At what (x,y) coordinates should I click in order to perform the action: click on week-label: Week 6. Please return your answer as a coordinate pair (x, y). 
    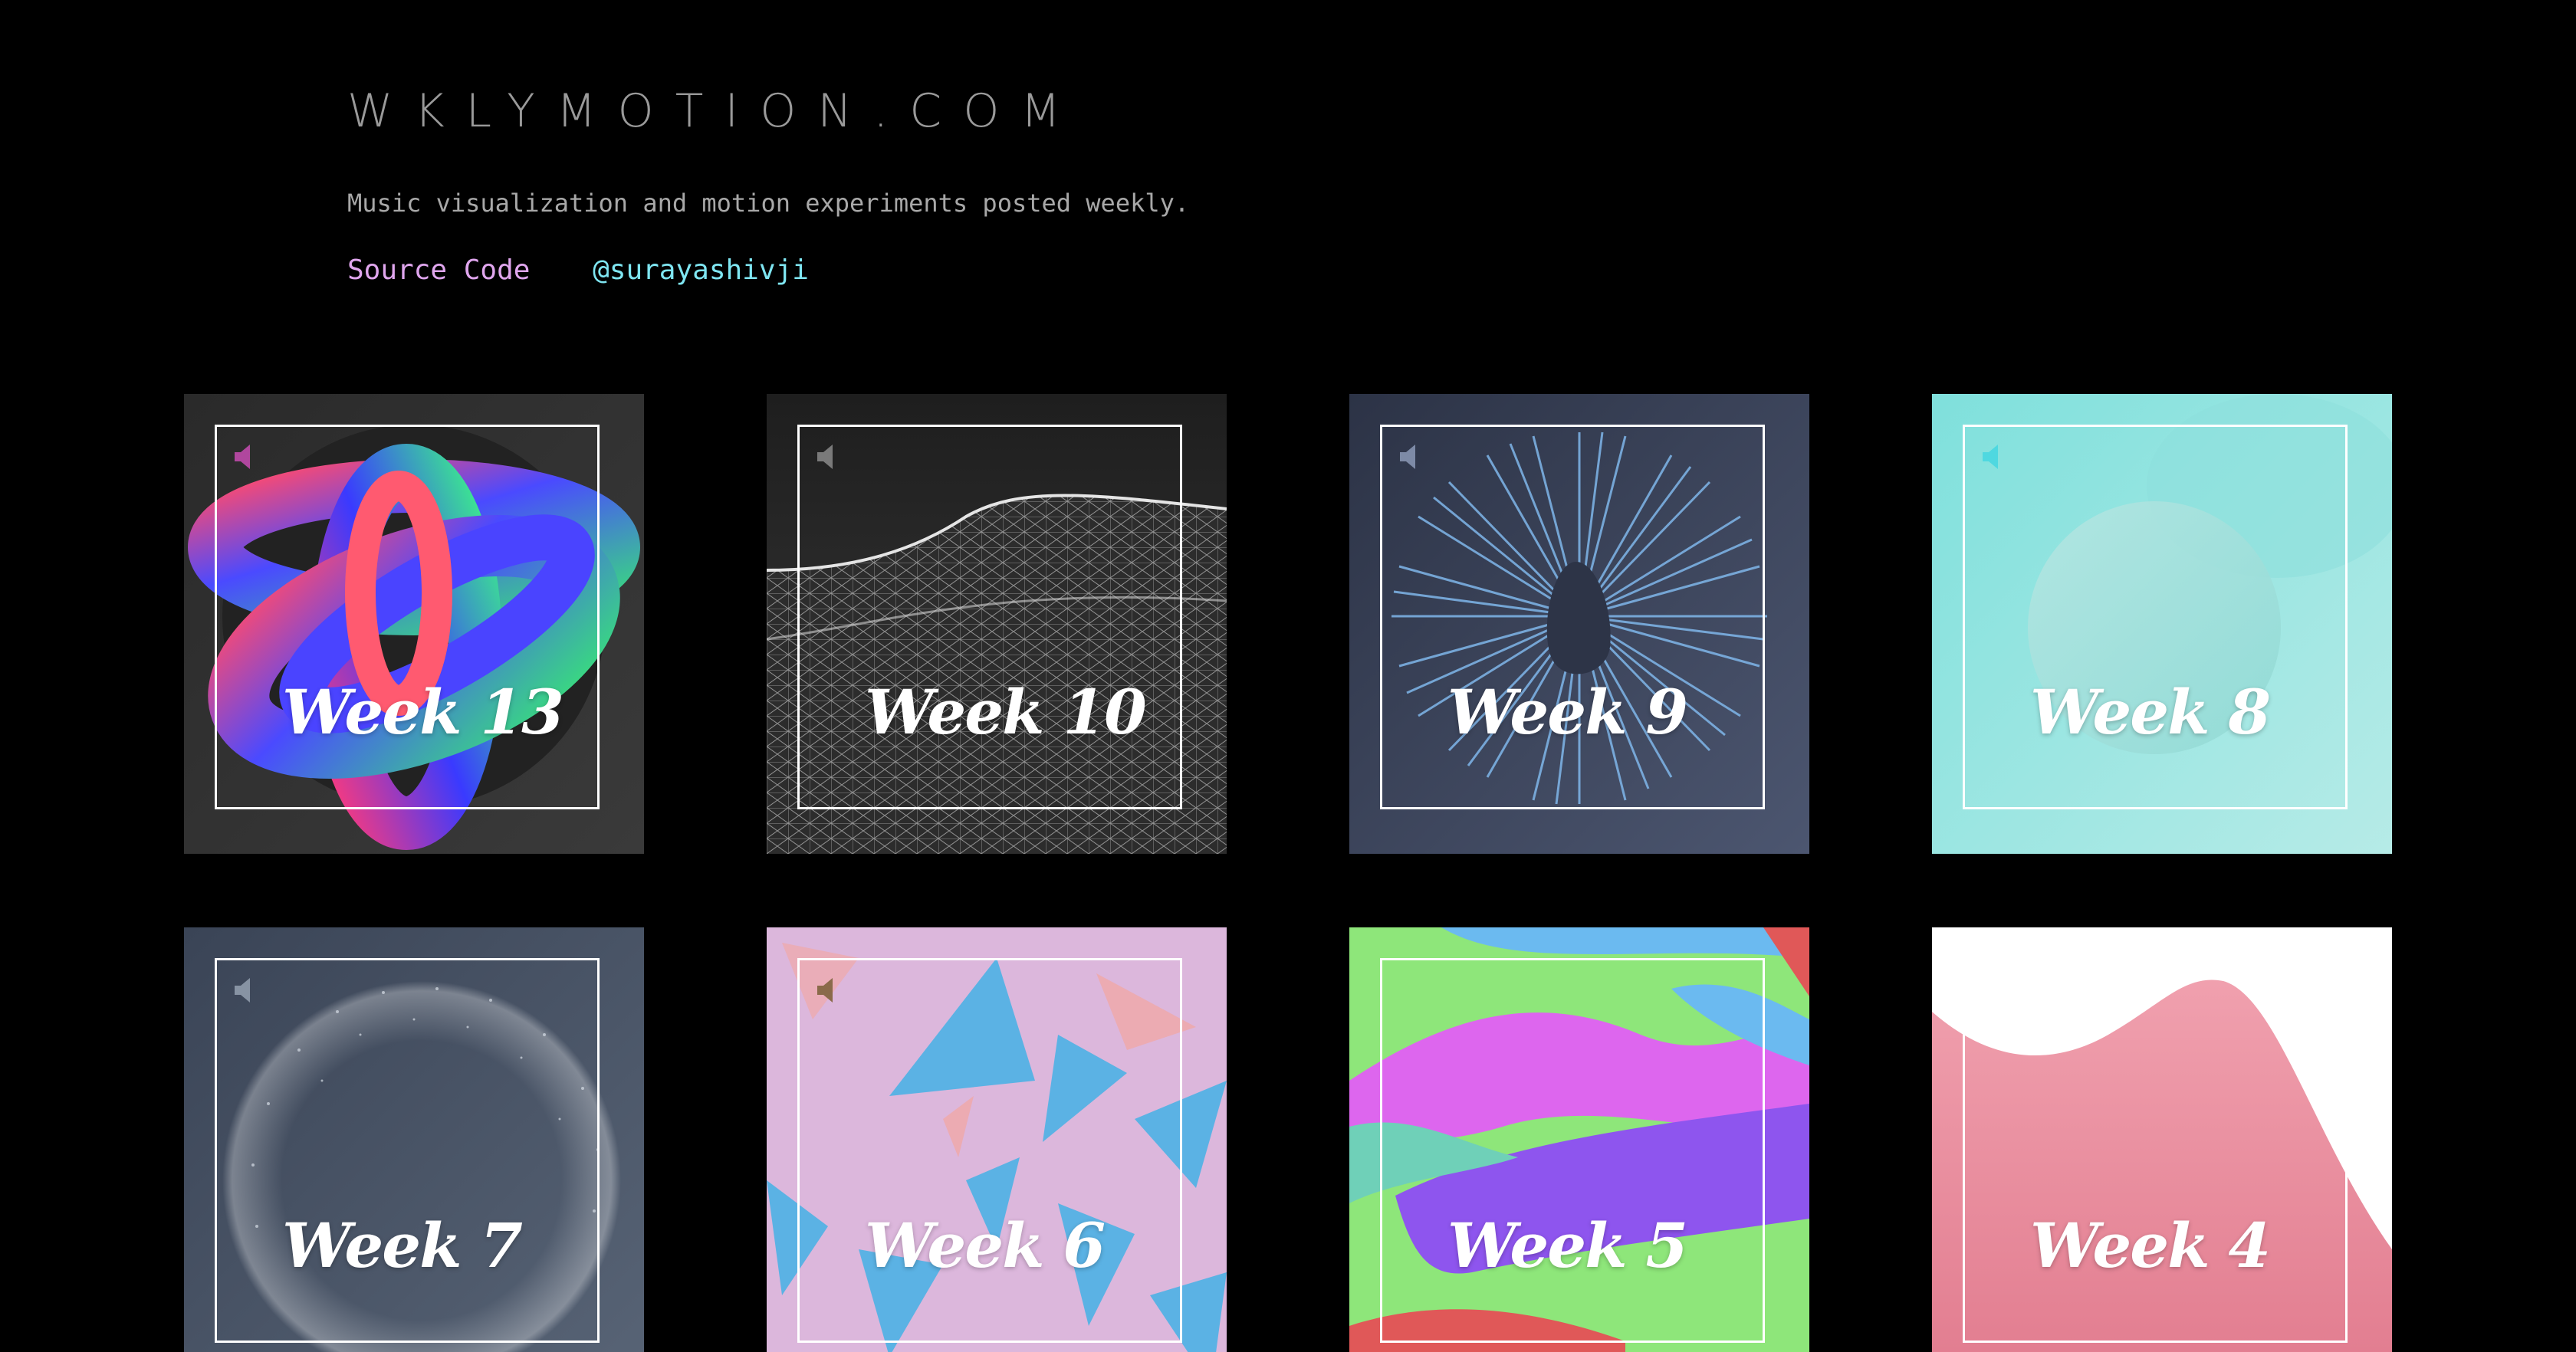
    Looking at the image, I should click on (986, 1245).